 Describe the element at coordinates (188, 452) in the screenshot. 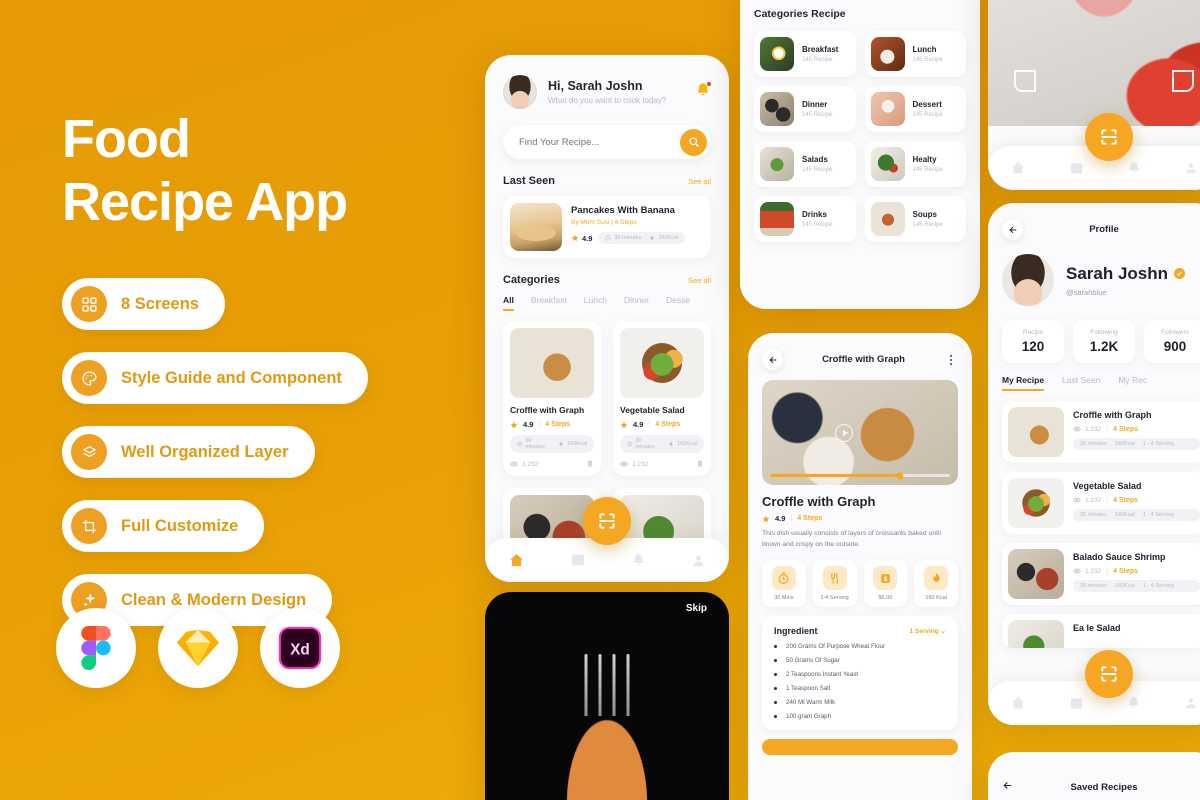

I see `feature-pill-layers: Well Organized Layer` at that location.